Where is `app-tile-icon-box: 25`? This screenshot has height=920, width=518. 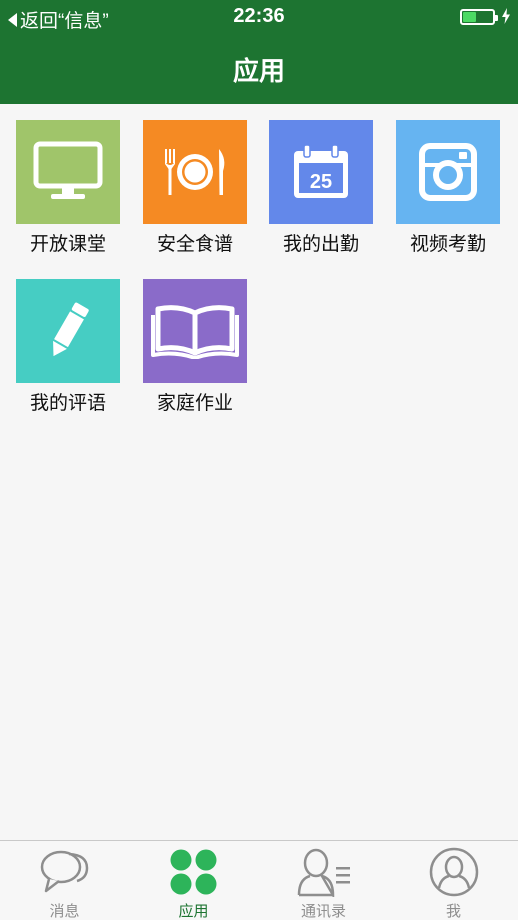 app-tile-icon-box: 25 is located at coordinates (321, 172).